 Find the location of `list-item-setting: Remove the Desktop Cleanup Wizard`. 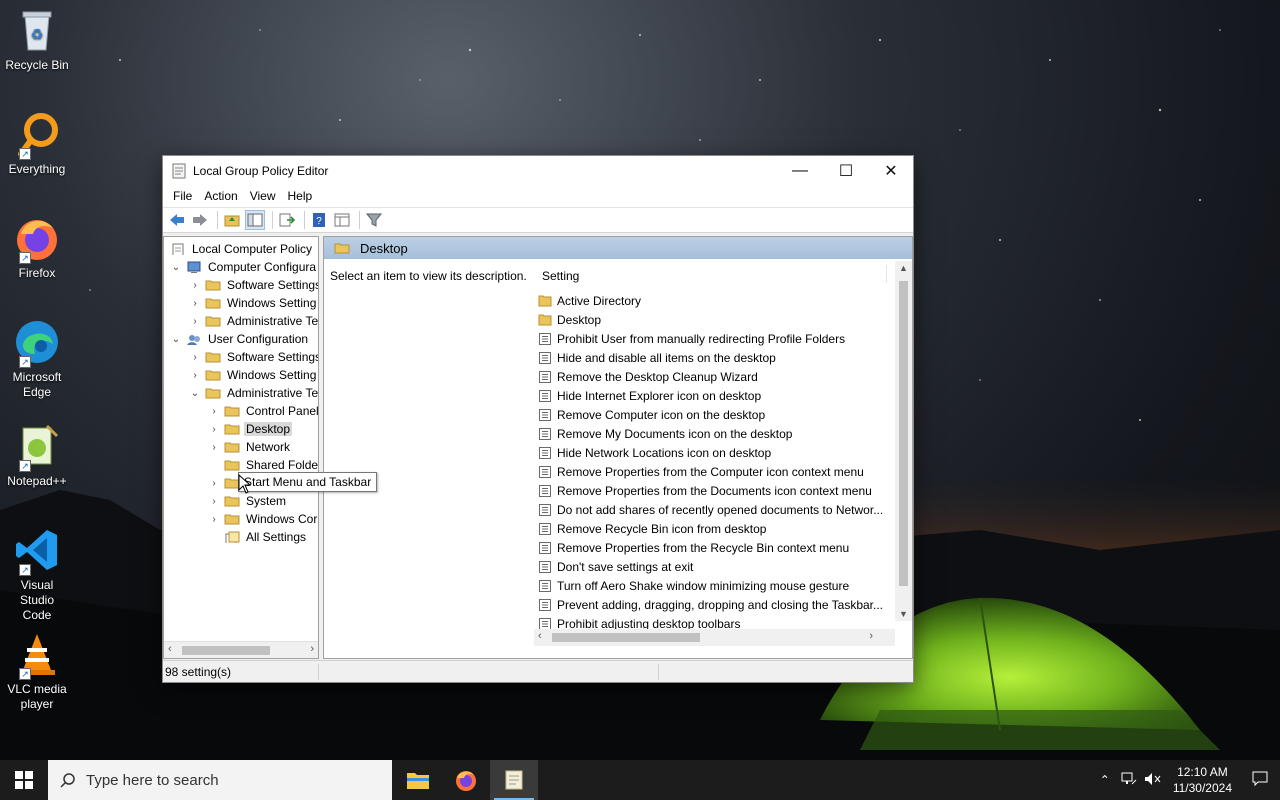

list-item-setting: Remove the Desktop Cleanup Wizard is located at coordinates (648, 376).